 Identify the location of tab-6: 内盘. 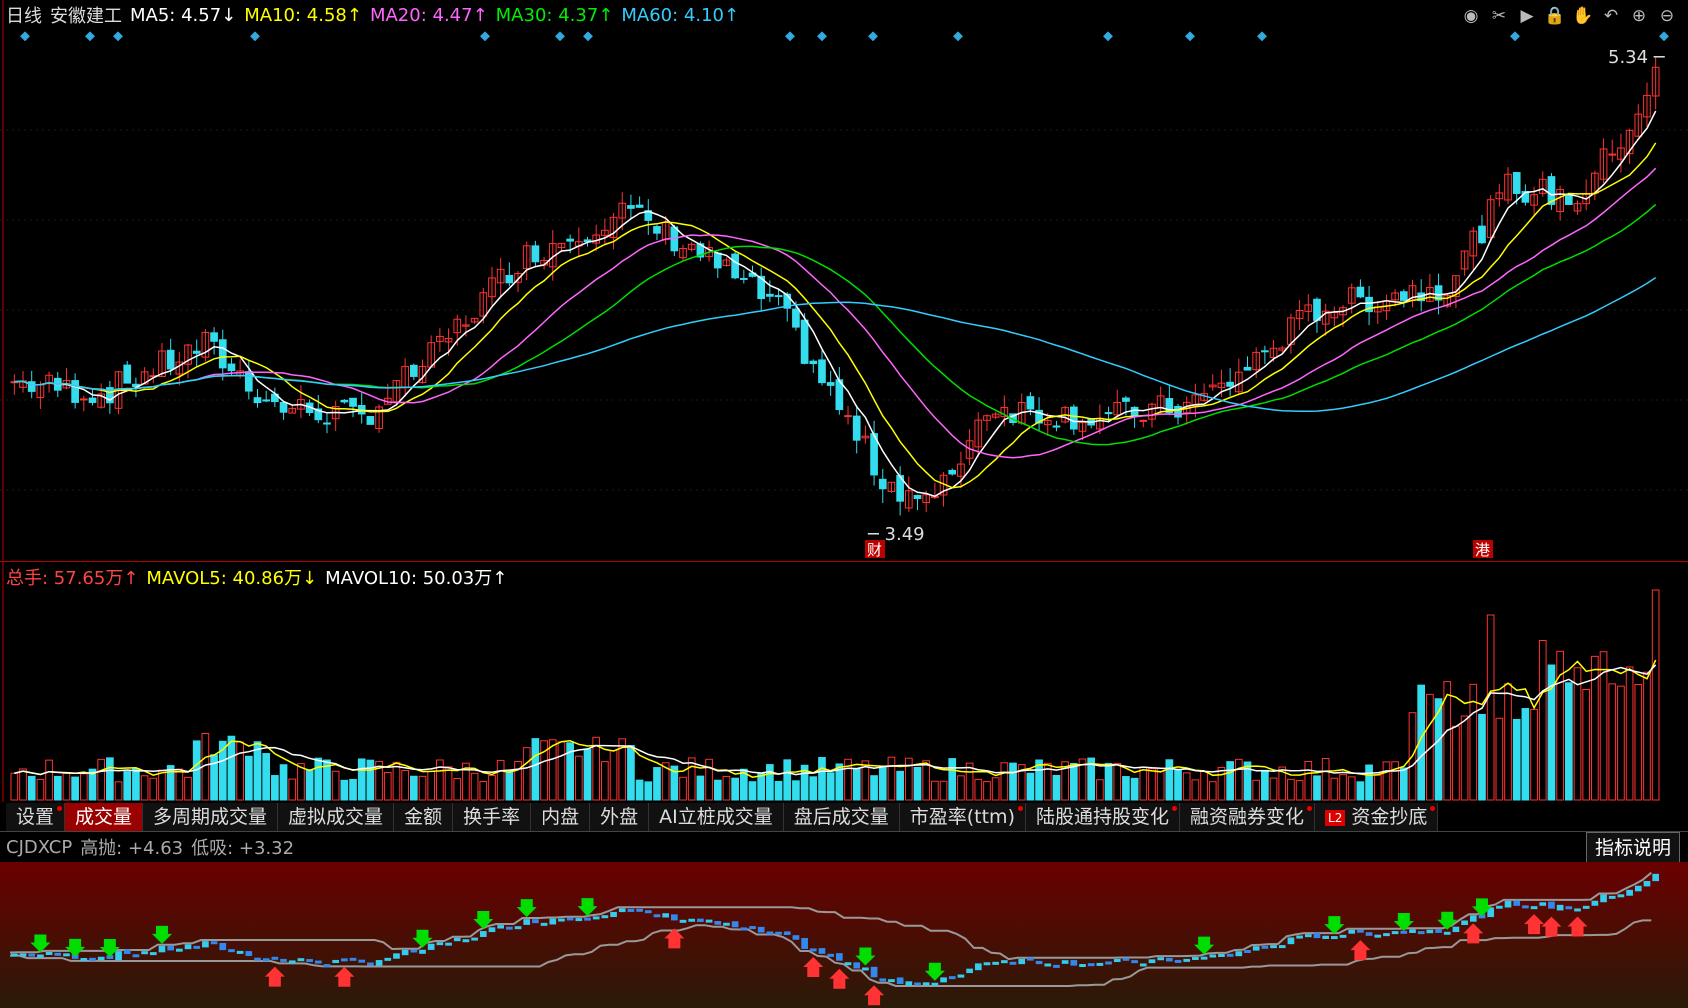
(561, 817).